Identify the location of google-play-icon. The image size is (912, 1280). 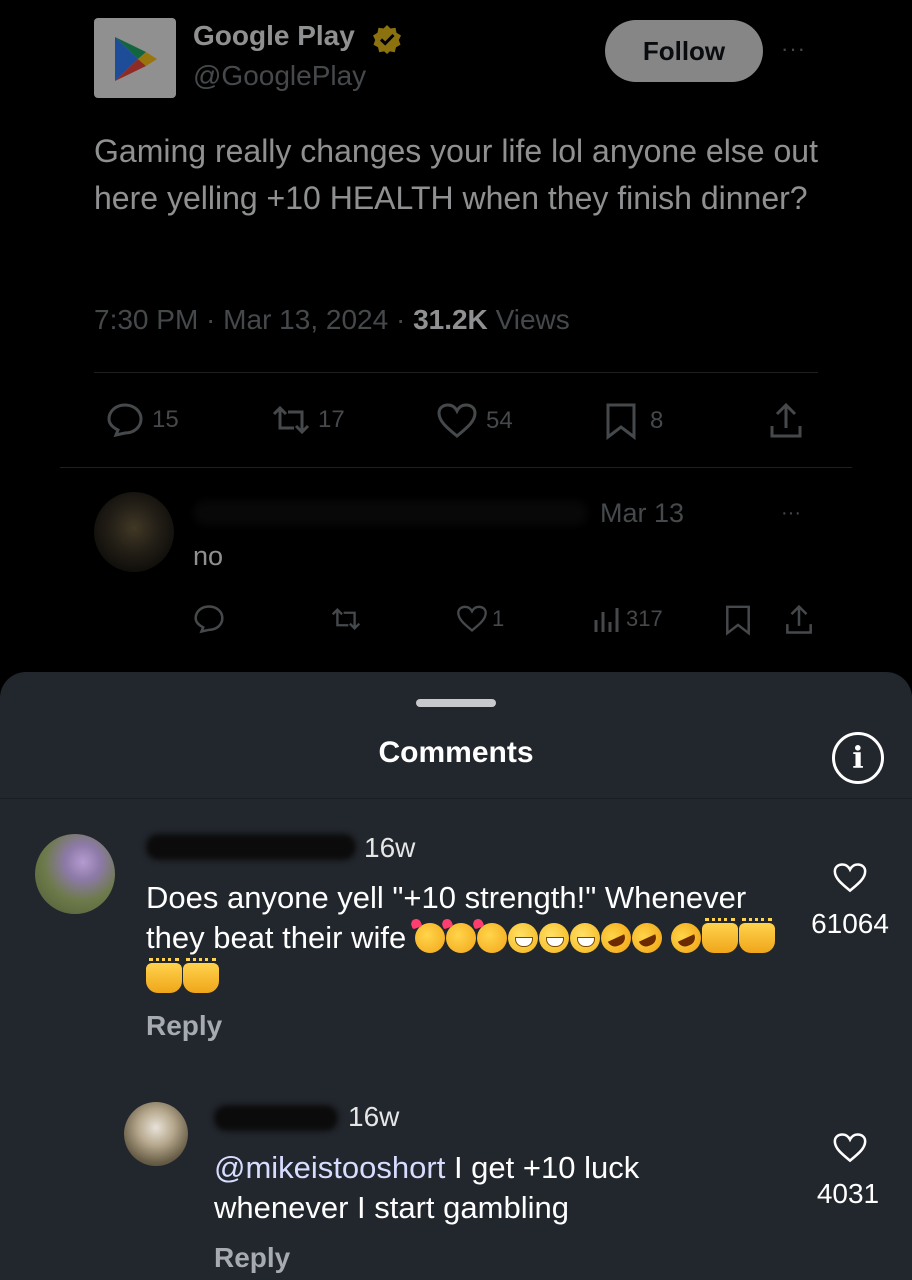
(136, 59).